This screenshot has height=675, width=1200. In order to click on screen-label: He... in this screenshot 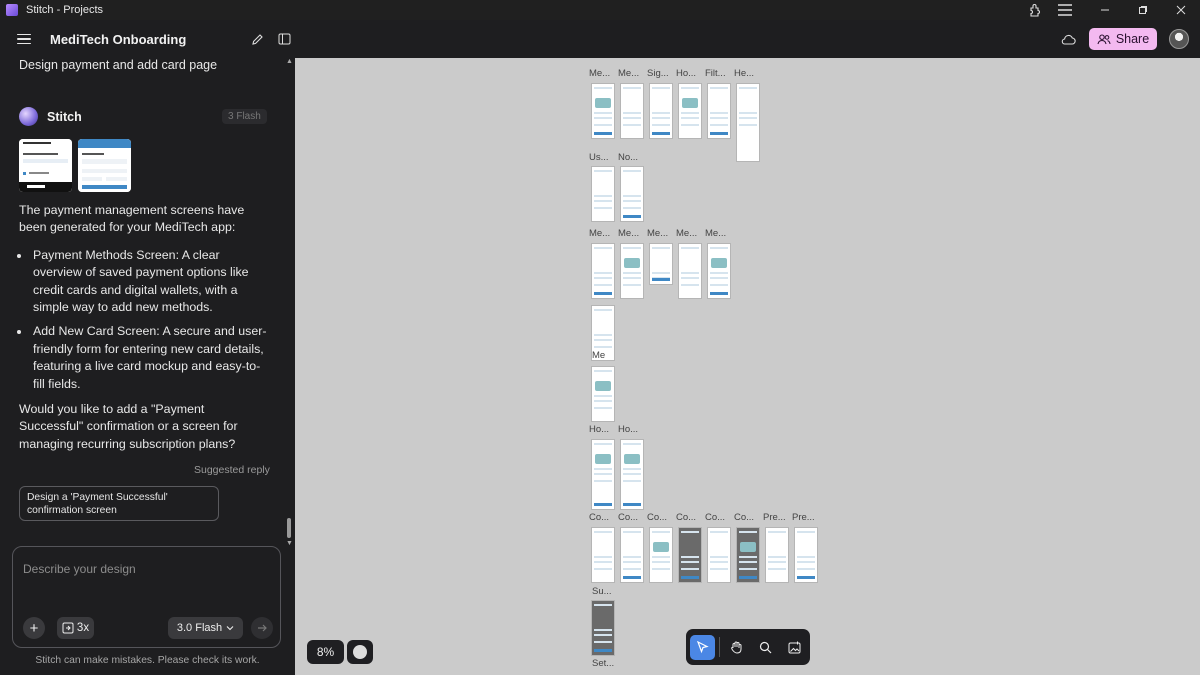, I will do `click(744, 73)`.